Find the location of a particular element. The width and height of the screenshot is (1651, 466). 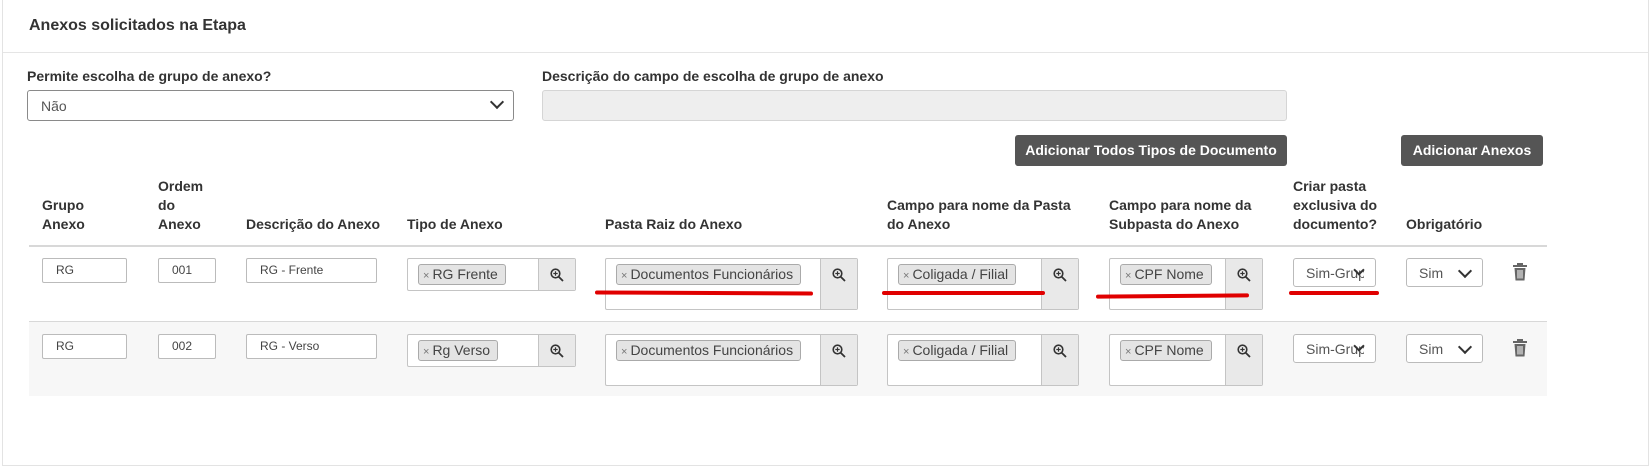

th-ordem: Ordem do Anexo is located at coordinates (181, 205).